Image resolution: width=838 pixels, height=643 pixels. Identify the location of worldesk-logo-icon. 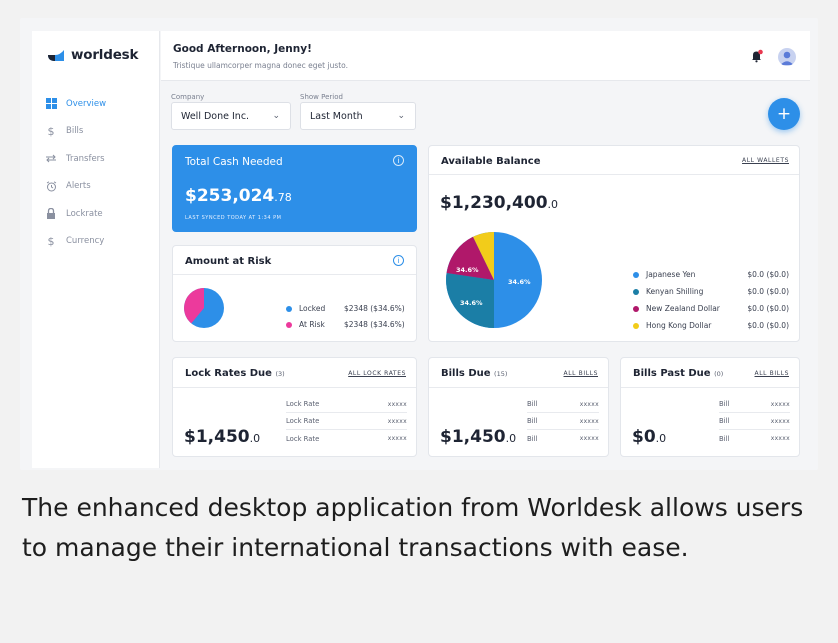
(56, 55).